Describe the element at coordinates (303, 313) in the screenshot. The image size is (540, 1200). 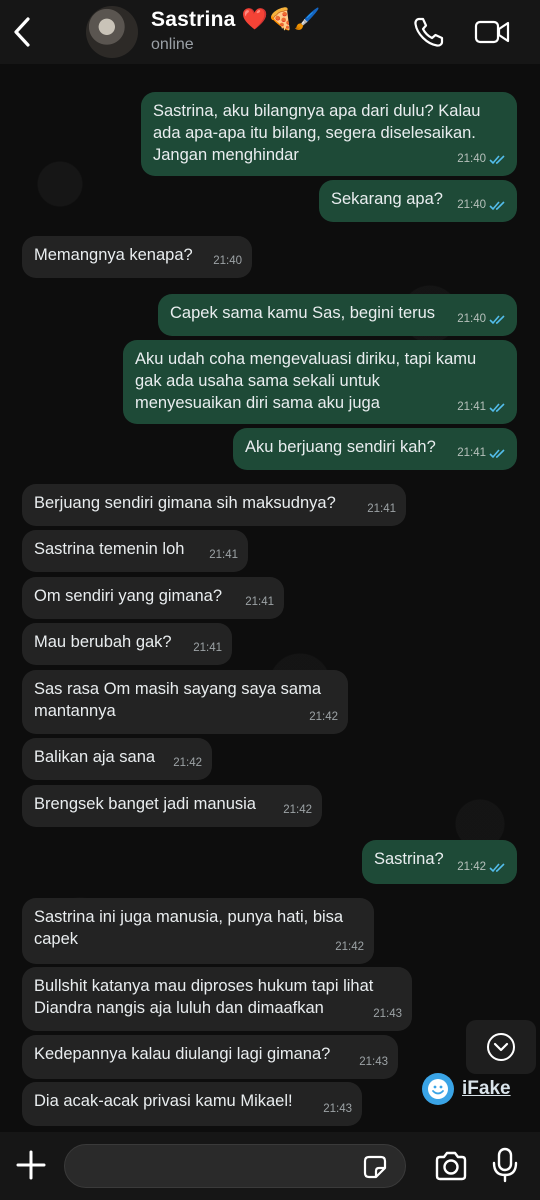
I see `message-text: Capek sama kamu Sas, begini terus` at that location.